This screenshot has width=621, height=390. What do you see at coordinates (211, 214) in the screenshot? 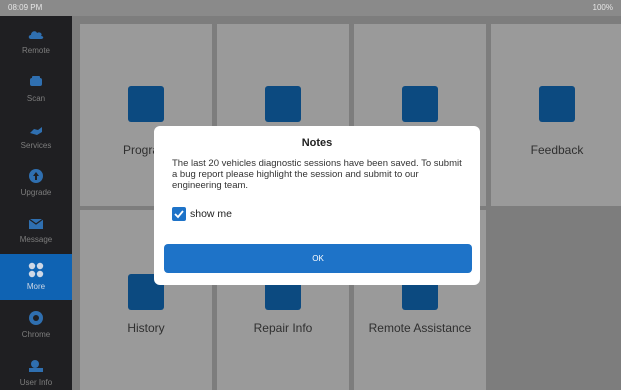
I see `show-me-label: show me` at bounding box center [211, 214].